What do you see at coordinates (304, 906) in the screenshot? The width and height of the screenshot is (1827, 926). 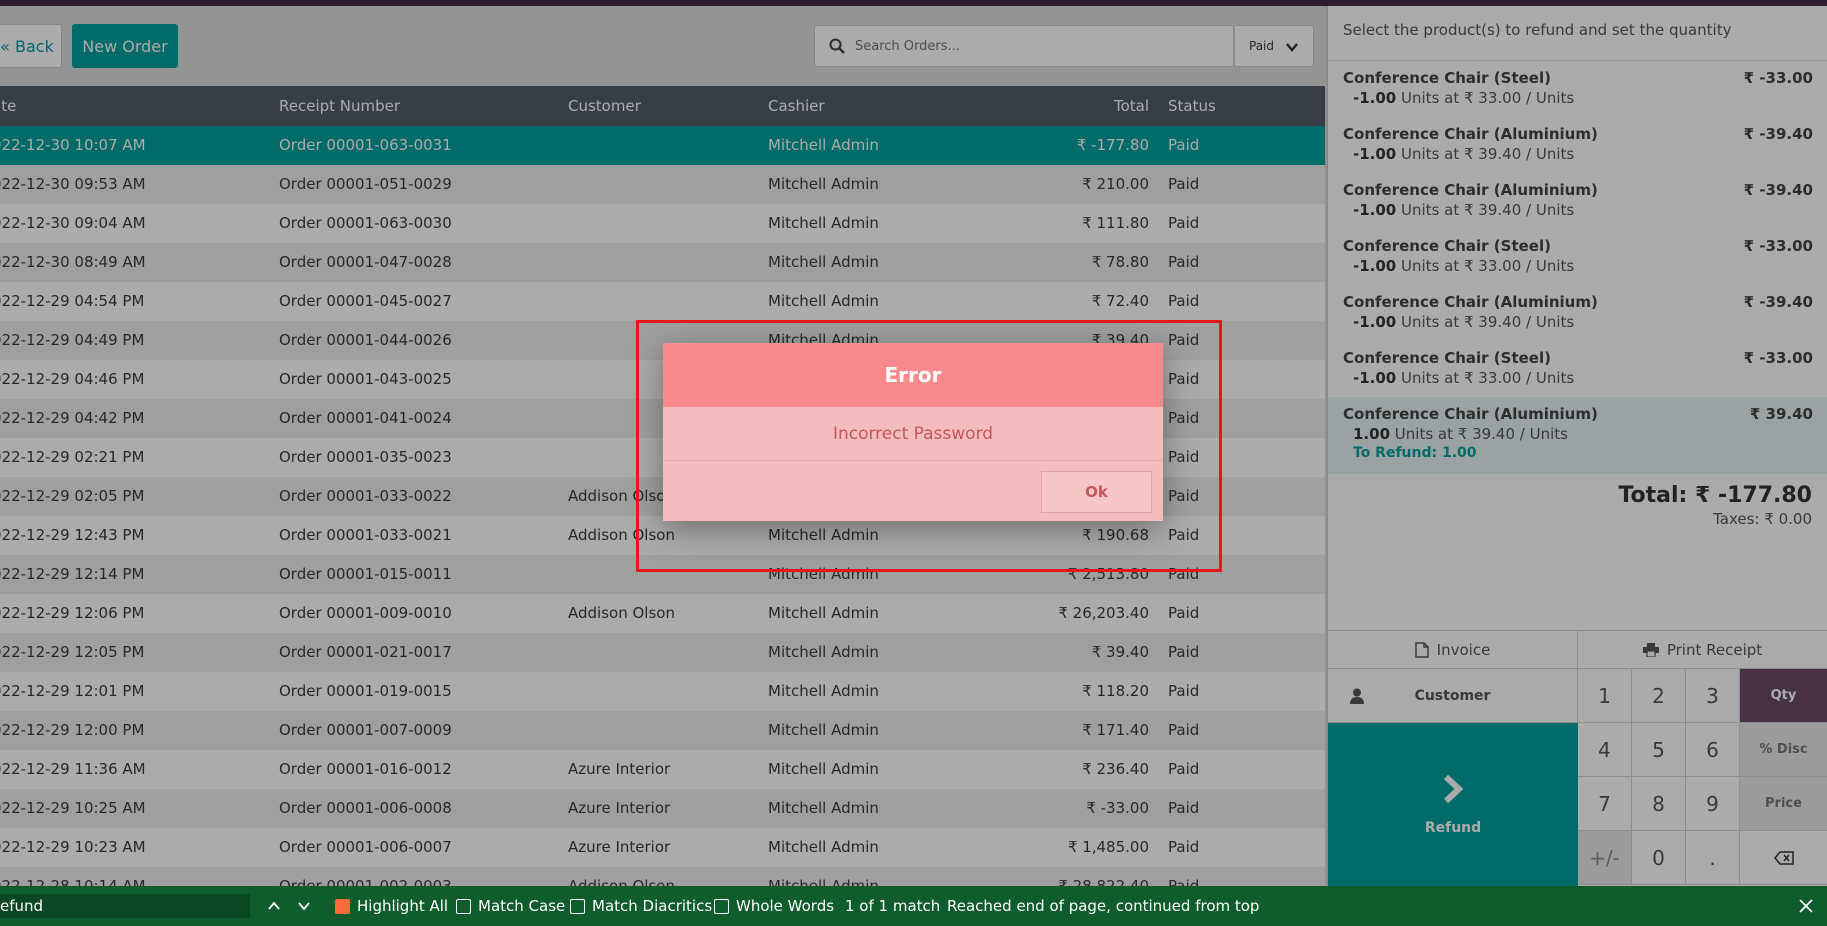 I see `chevron-down-icon` at bounding box center [304, 906].